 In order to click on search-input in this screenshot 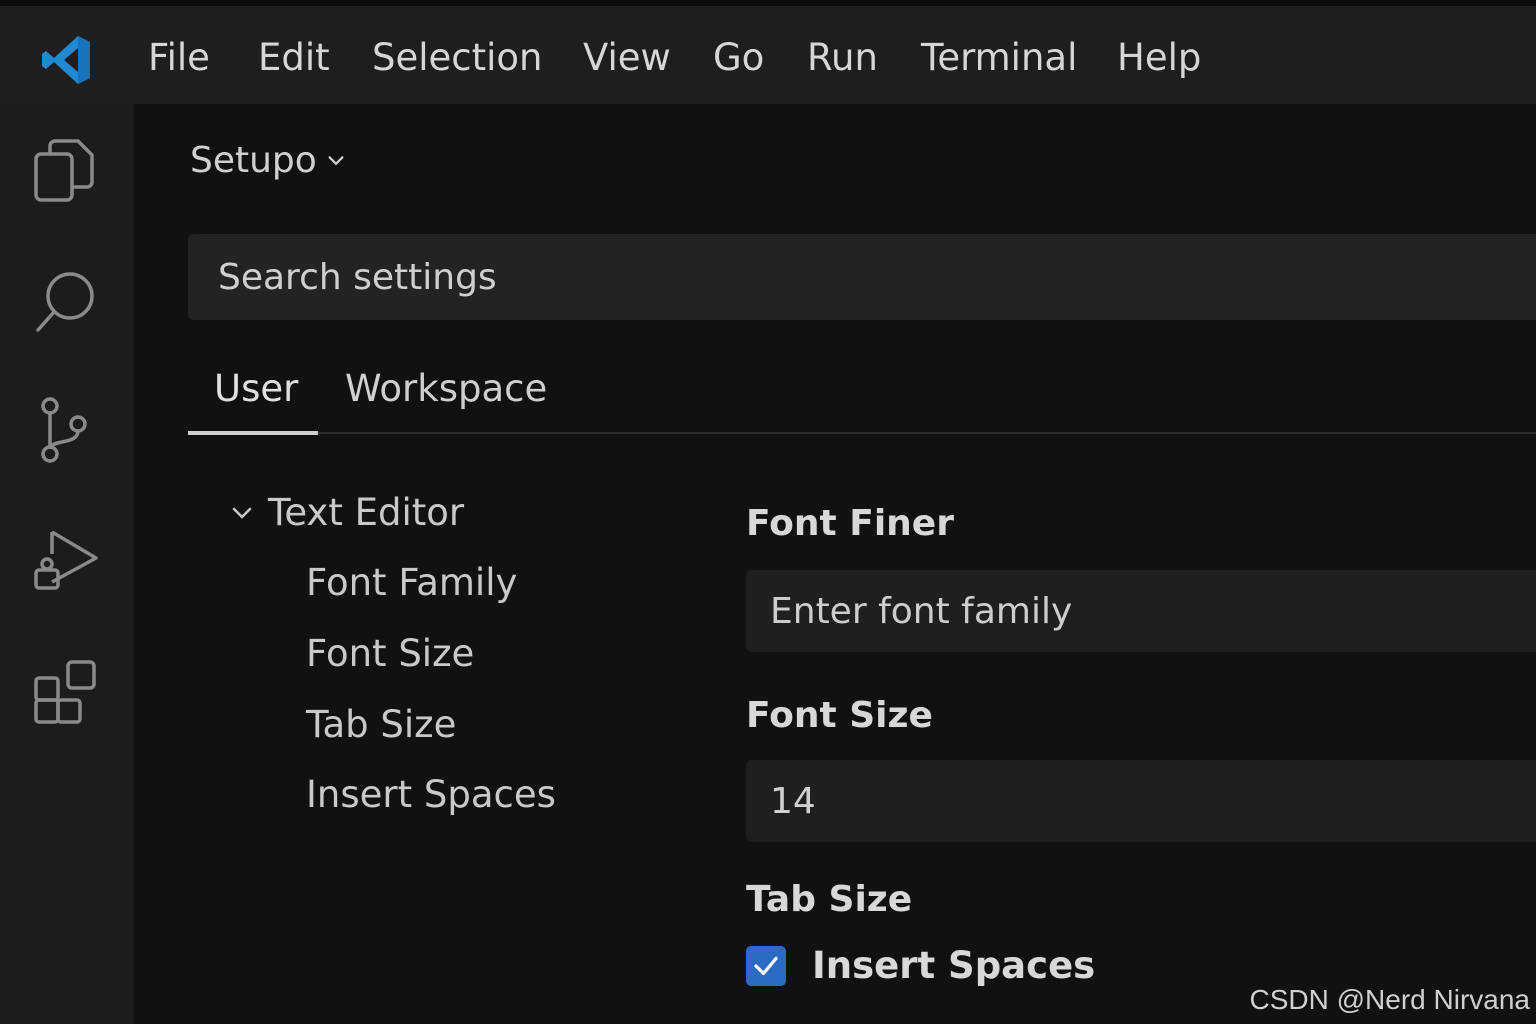, I will do `click(818, 277)`.